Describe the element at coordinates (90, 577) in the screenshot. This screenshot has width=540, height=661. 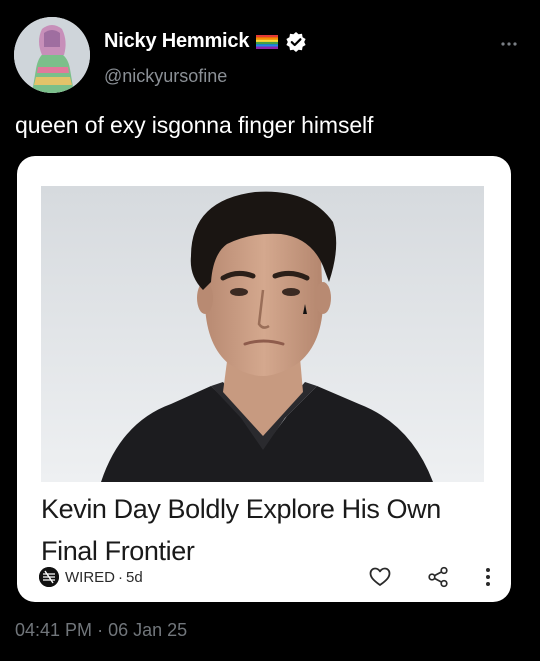
I see `card-source: WIRED` at that location.